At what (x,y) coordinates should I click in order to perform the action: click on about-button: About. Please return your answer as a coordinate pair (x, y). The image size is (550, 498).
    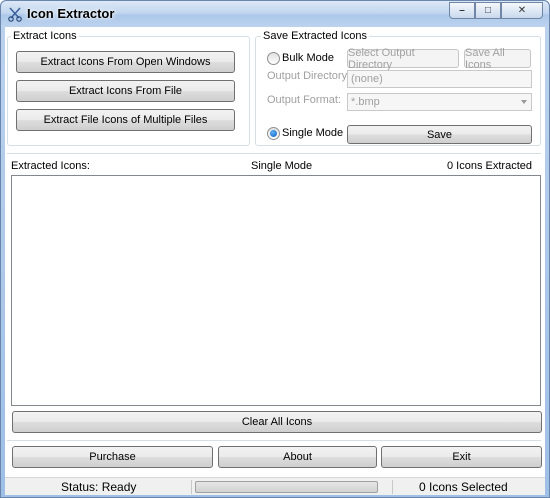
    Looking at the image, I should click on (297, 457).